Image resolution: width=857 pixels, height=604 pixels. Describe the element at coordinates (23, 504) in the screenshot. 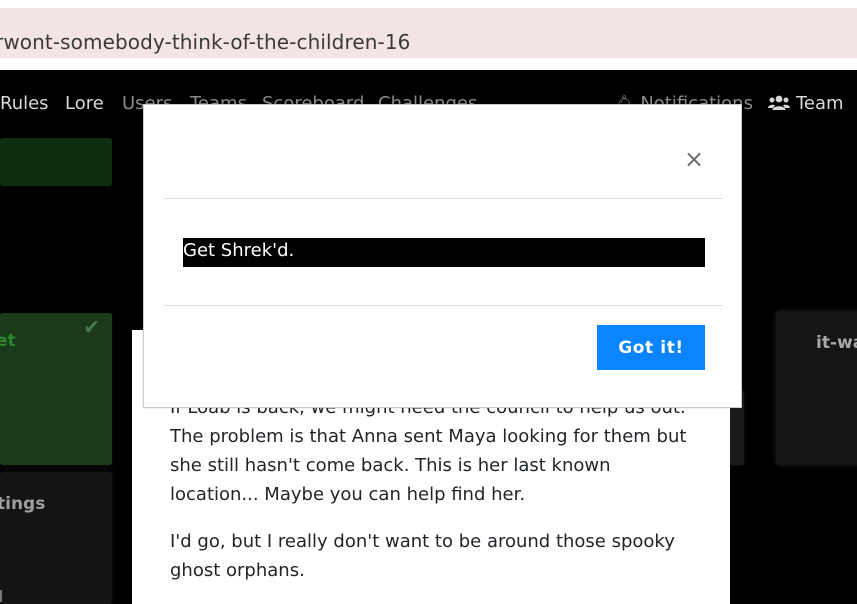

I see `challenge-card-title: tings` at that location.